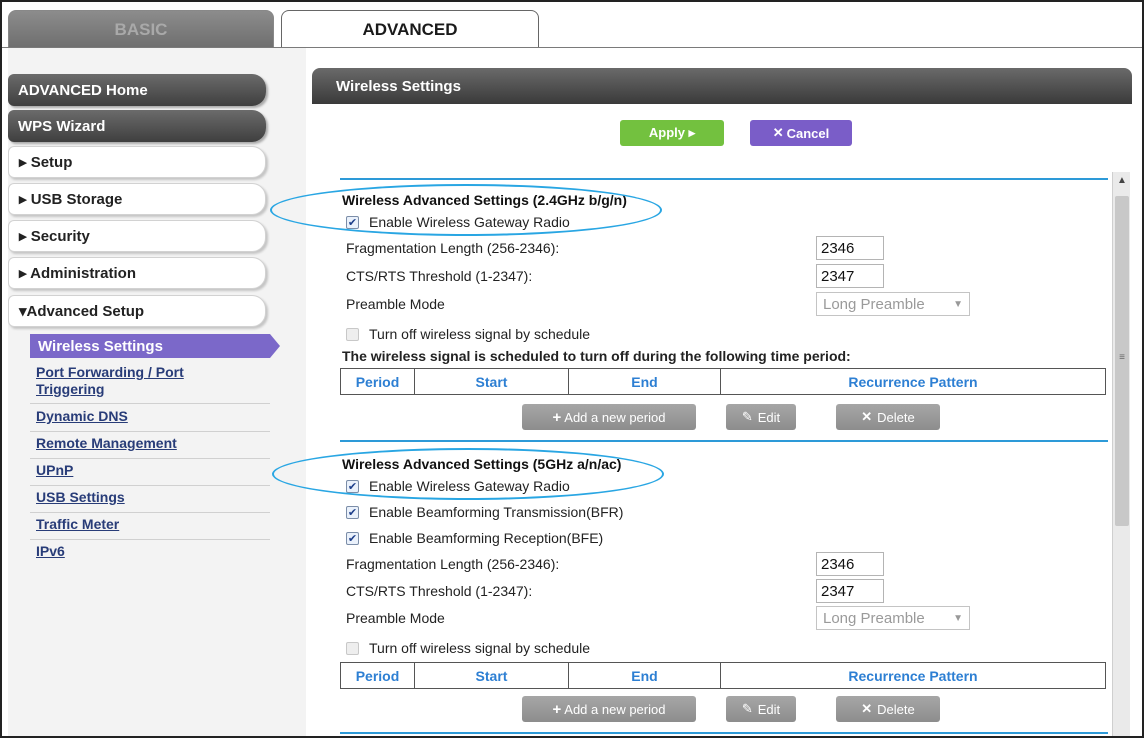 This screenshot has width=1144, height=738. Describe the element at coordinates (352, 512) in the screenshot. I see `band5-bfr-checkbox: ✔` at that location.